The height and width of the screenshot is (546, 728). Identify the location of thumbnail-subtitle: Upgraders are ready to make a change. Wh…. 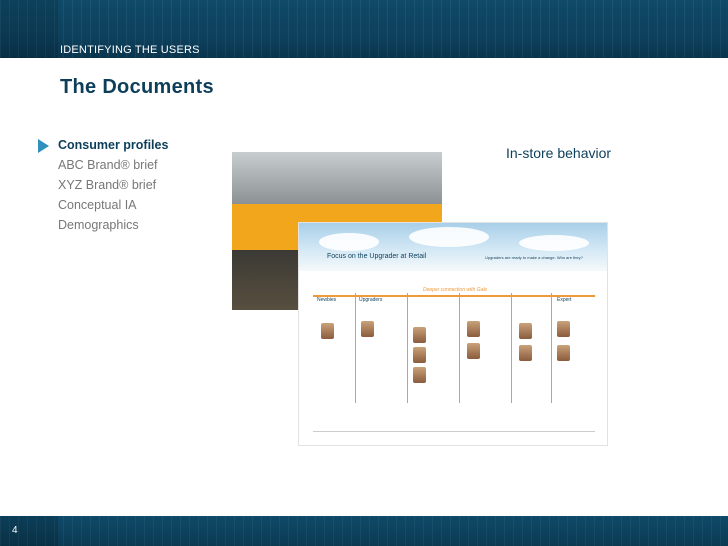
(534, 257).